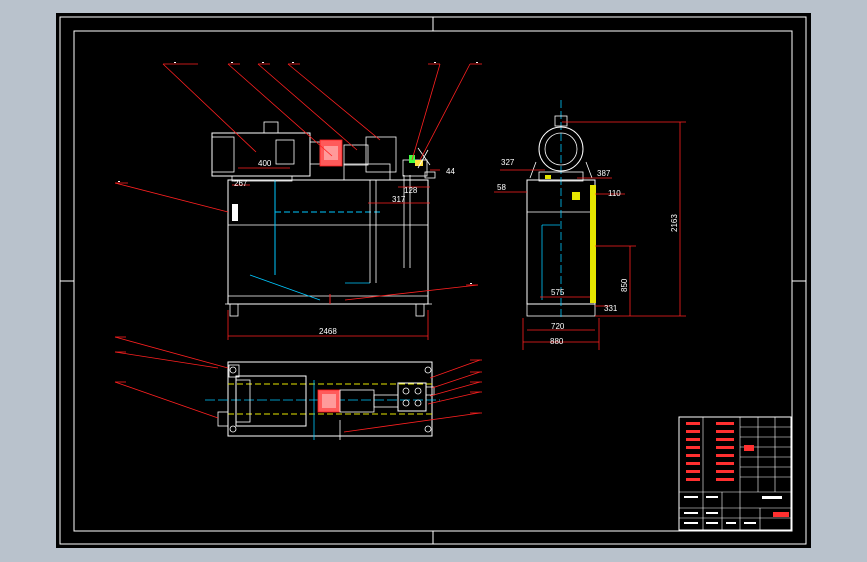  I want to click on front-sight-glass, so click(235, 212).